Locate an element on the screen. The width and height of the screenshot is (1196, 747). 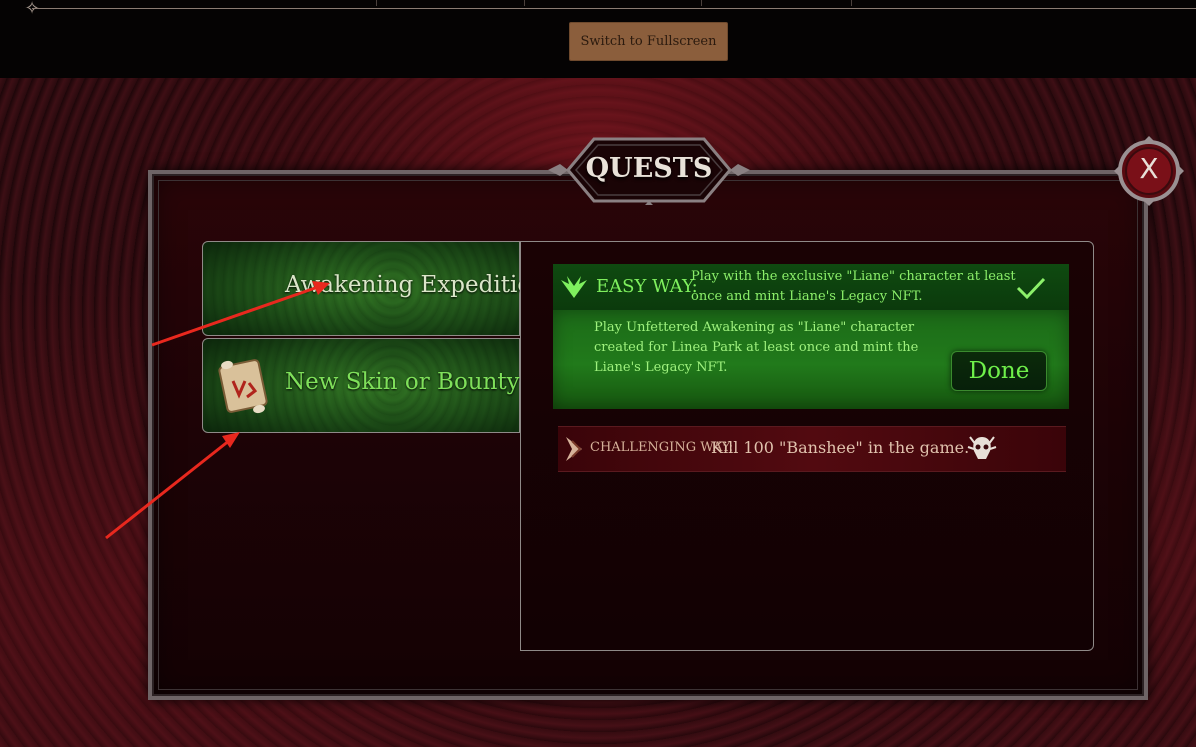
scroll-icon is located at coordinates (244, 386).